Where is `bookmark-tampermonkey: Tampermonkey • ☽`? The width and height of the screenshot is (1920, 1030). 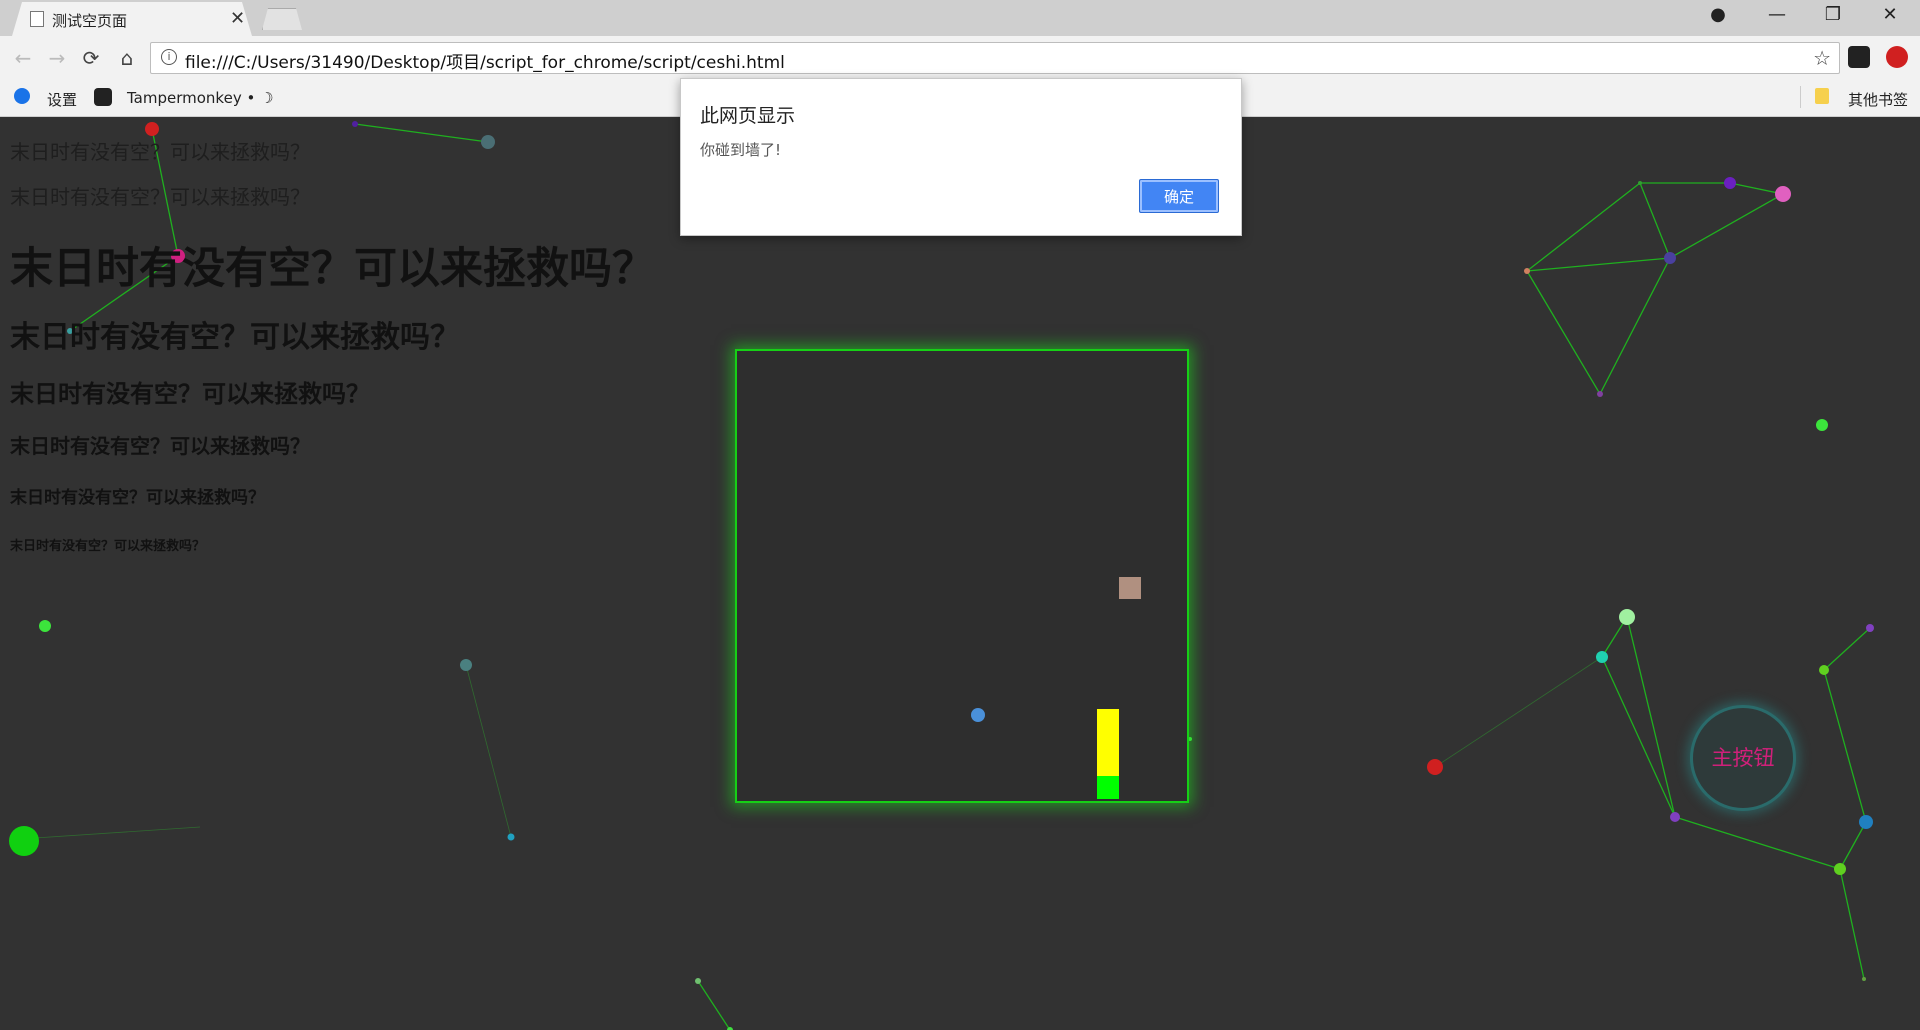 bookmark-tampermonkey: Tampermonkey • ☽ is located at coordinates (200, 98).